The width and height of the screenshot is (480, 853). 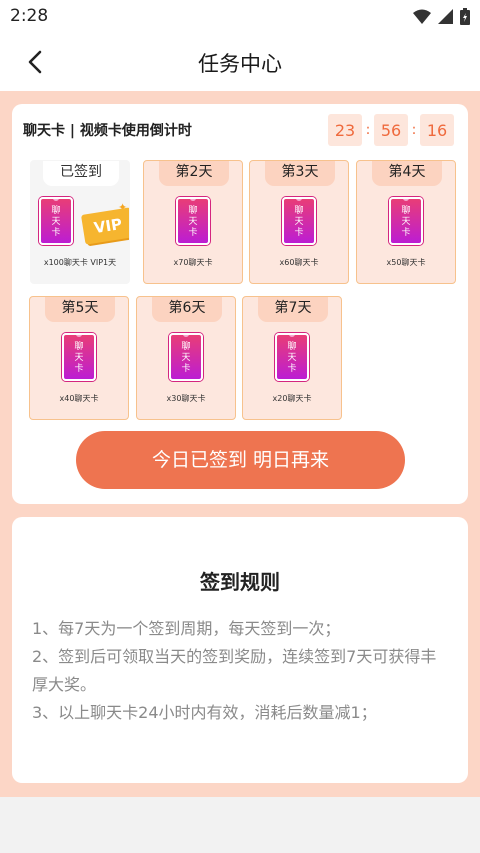 What do you see at coordinates (186, 398) in the screenshot?
I see `day-caption: x30聊天卡` at bounding box center [186, 398].